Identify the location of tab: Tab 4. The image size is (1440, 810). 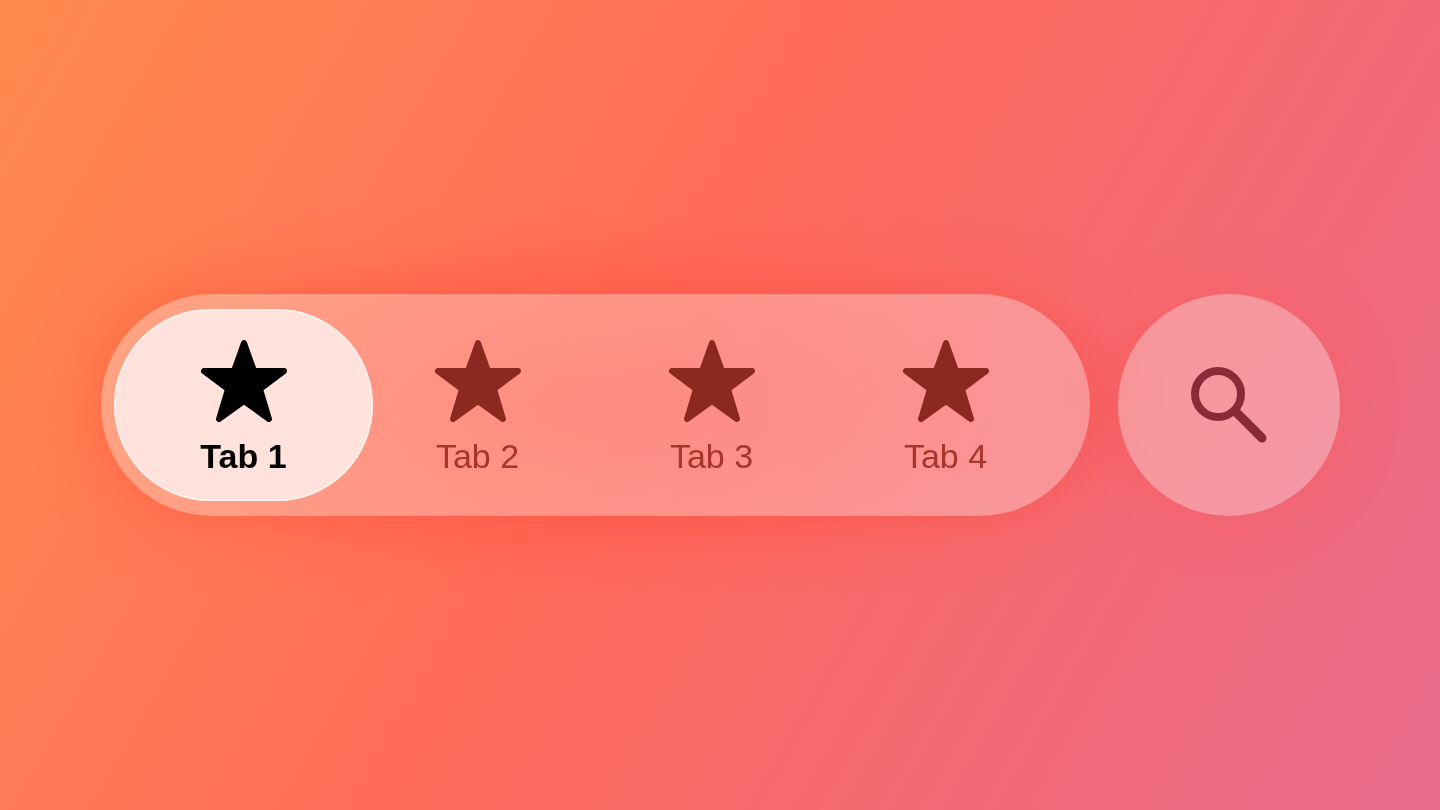
(945, 405).